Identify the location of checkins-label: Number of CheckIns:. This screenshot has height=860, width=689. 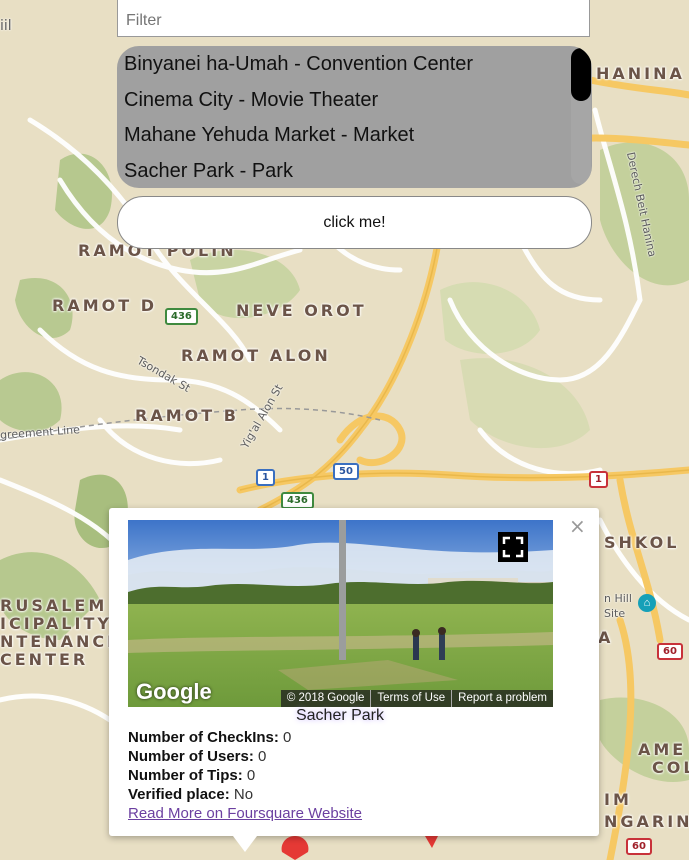
(203, 737).